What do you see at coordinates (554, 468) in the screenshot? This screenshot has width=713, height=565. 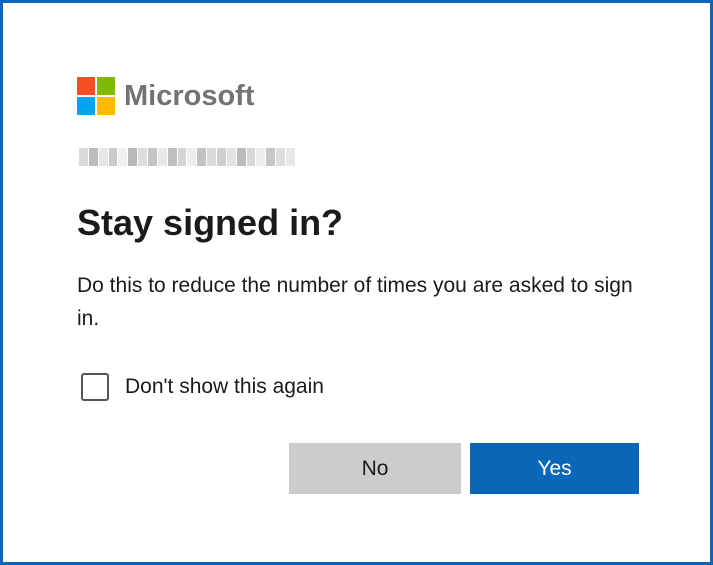 I see `yes-button: Yes` at bounding box center [554, 468].